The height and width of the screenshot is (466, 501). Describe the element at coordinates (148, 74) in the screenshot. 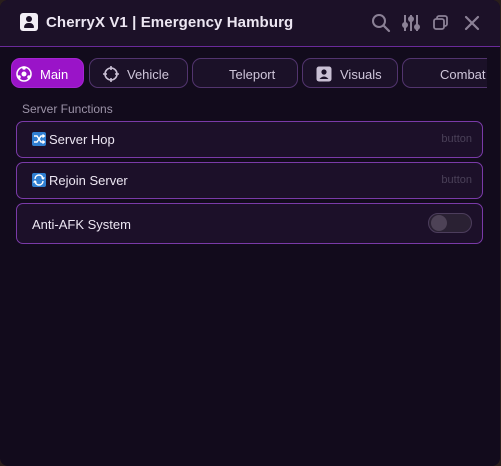

I see `tab-vehicle-label: Vehicle` at that location.